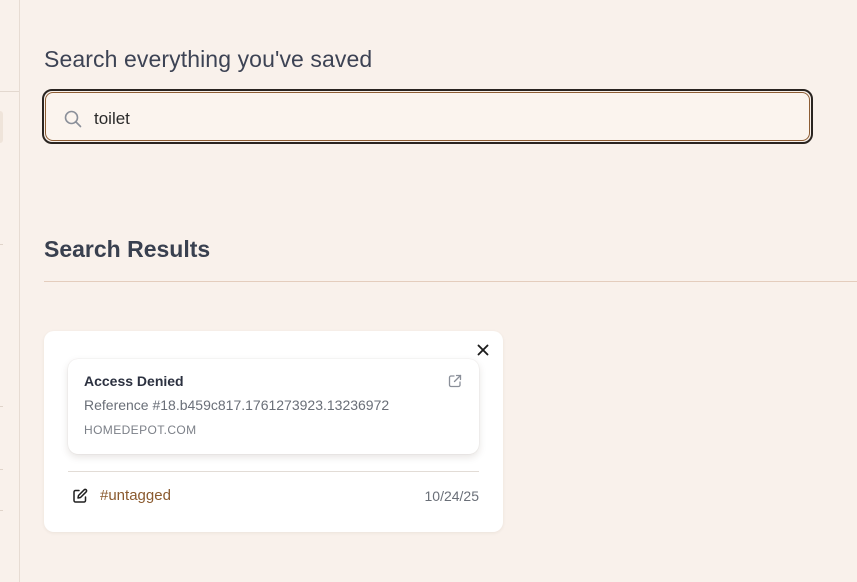  I want to click on preview-title: Access Denied, so click(134, 381).